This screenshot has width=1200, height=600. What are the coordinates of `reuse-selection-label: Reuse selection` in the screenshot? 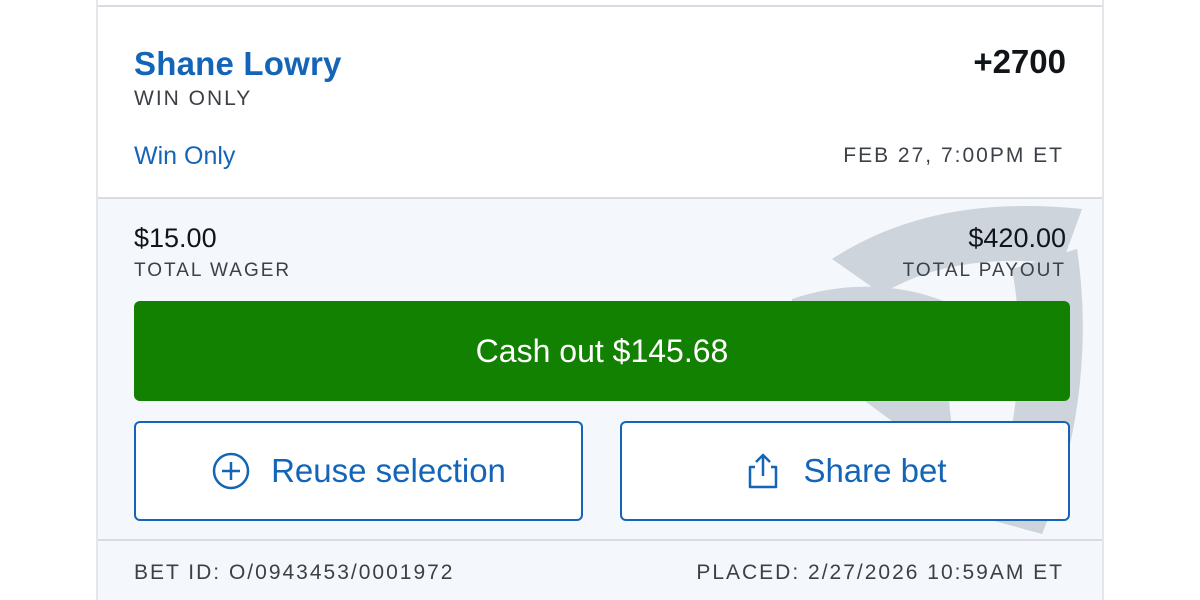 It's located at (388, 470).